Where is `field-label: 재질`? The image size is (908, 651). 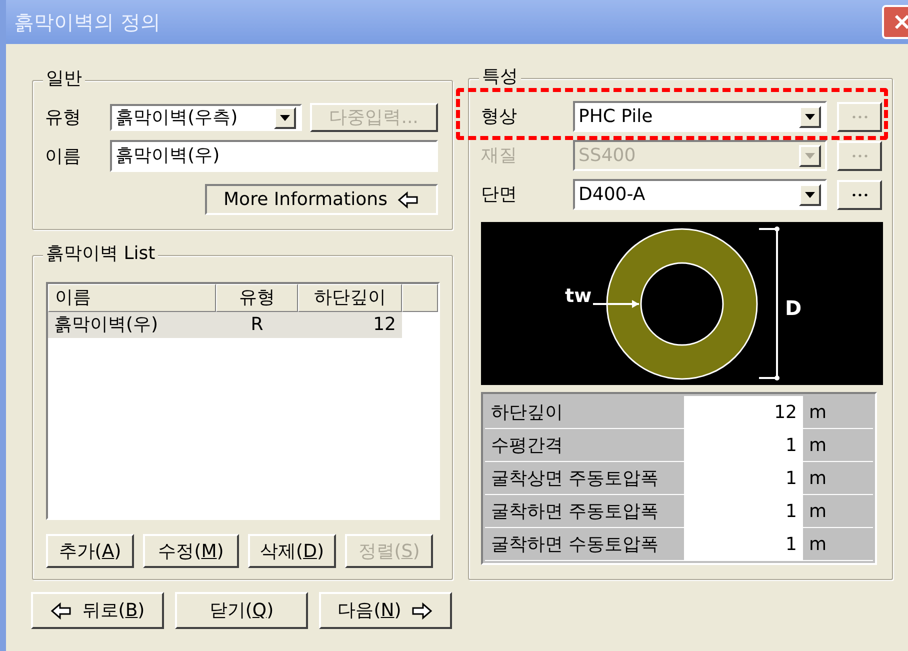
field-label: 재질 is located at coordinates (499, 156).